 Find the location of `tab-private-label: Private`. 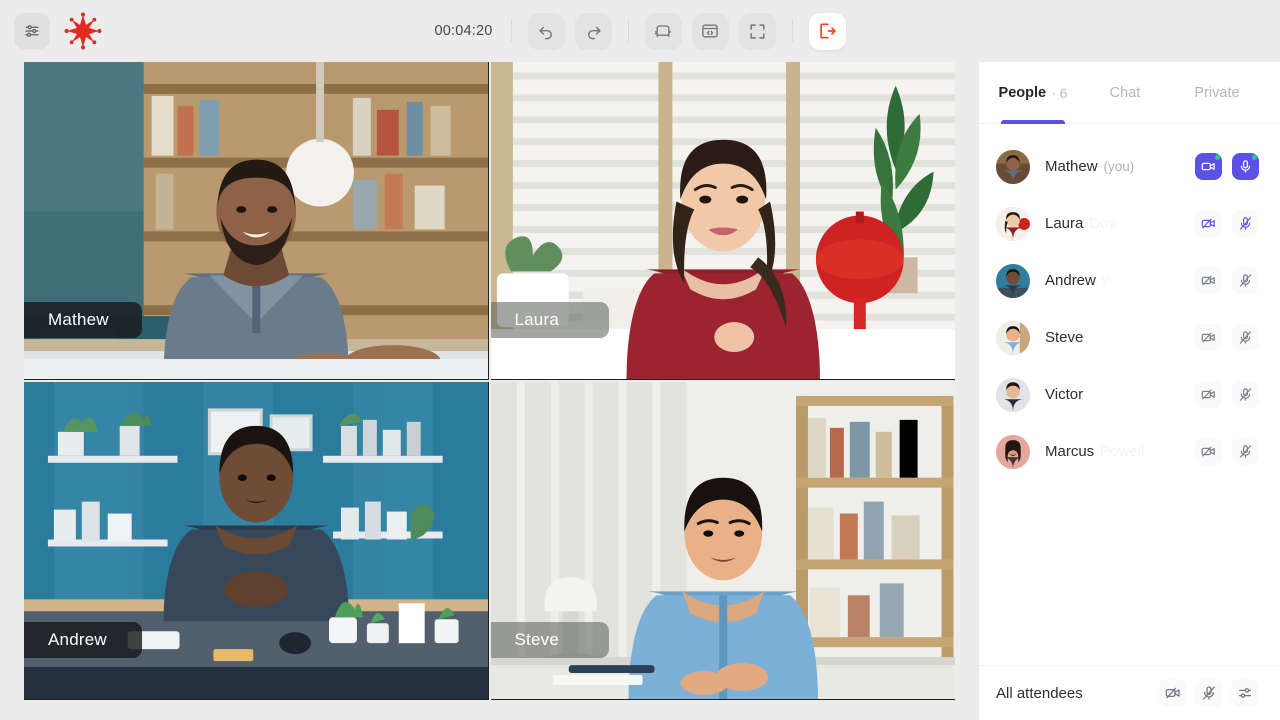

tab-private-label: Private is located at coordinates (1217, 92).